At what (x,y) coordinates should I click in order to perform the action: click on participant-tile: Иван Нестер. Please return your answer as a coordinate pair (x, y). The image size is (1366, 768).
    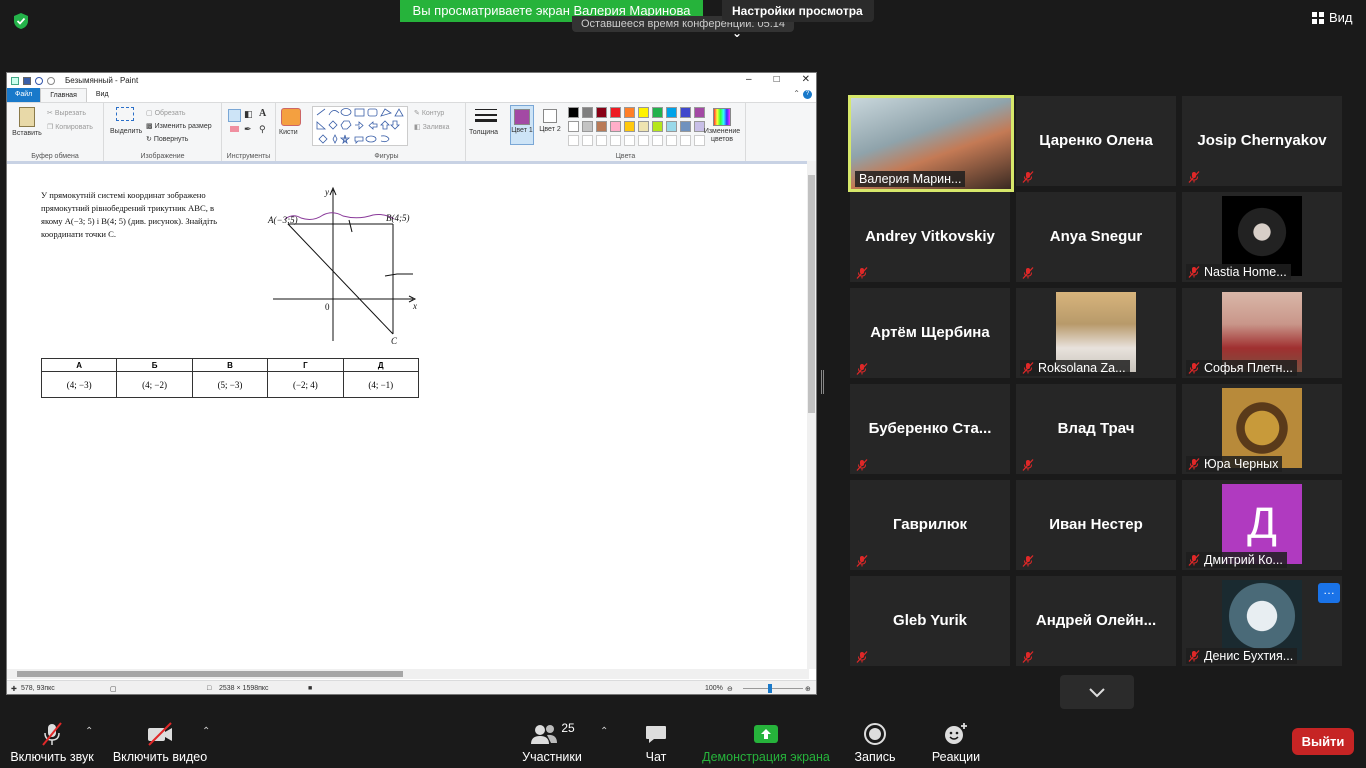
    Looking at the image, I should click on (1096, 525).